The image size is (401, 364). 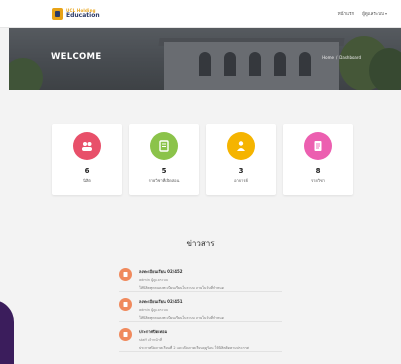 What do you see at coordinates (346, 13) in the screenshot?
I see `nav-home-link: หน้าแรก` at bounding box center [346, 13].